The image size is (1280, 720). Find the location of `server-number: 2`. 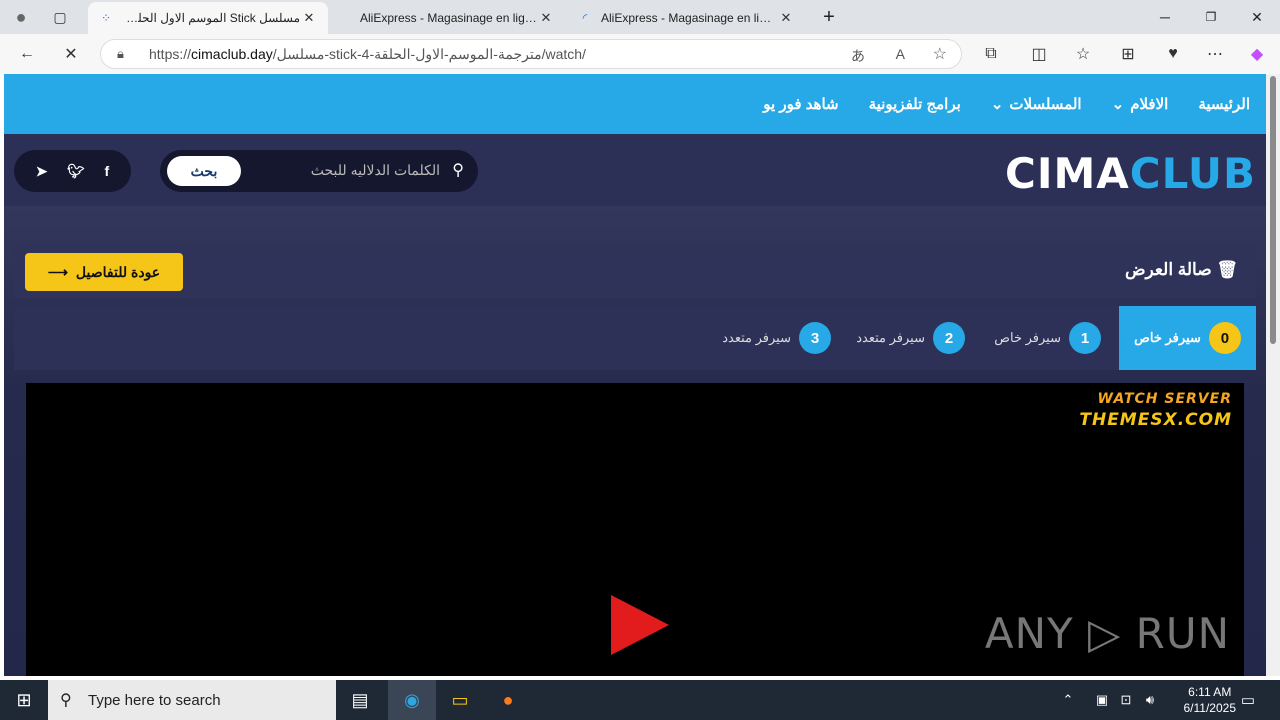

server-number: 2 is located at coordinates (949, 338).